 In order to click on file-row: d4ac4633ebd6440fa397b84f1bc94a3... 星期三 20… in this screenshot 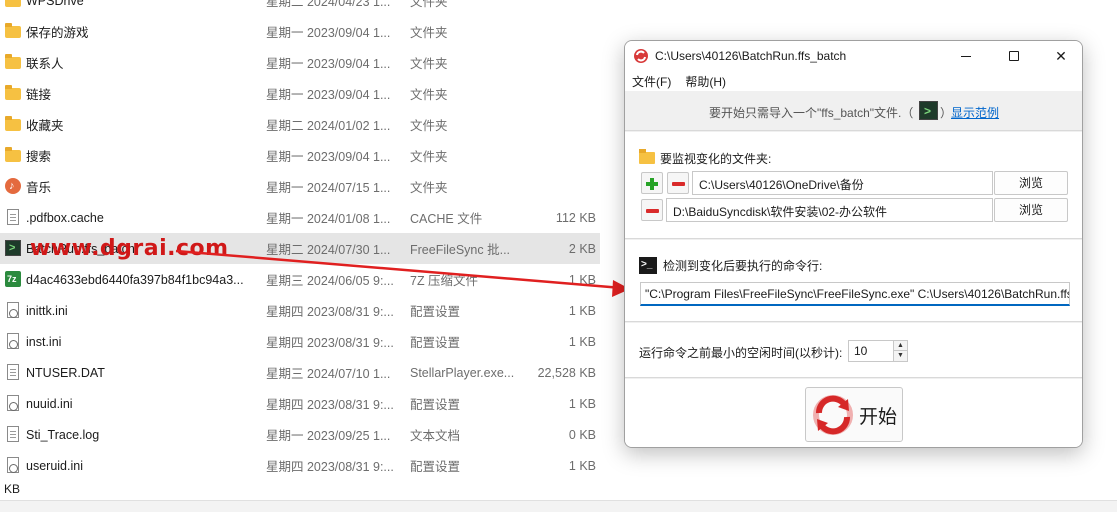, I will do `click(300, 279)`.